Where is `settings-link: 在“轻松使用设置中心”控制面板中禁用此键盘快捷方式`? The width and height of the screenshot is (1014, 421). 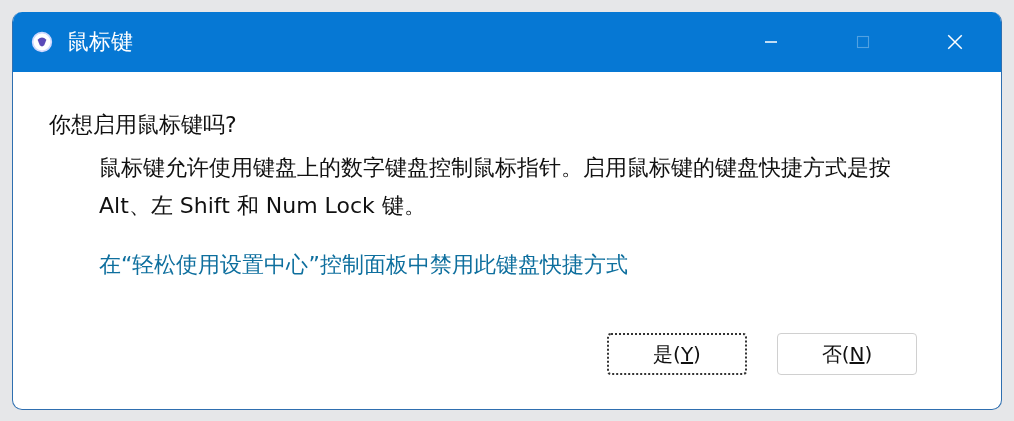
settings-link: 在“轻松使用设置中心”控制面板中禁用此键盘快捷方式 is located at coordinates (363, 265).